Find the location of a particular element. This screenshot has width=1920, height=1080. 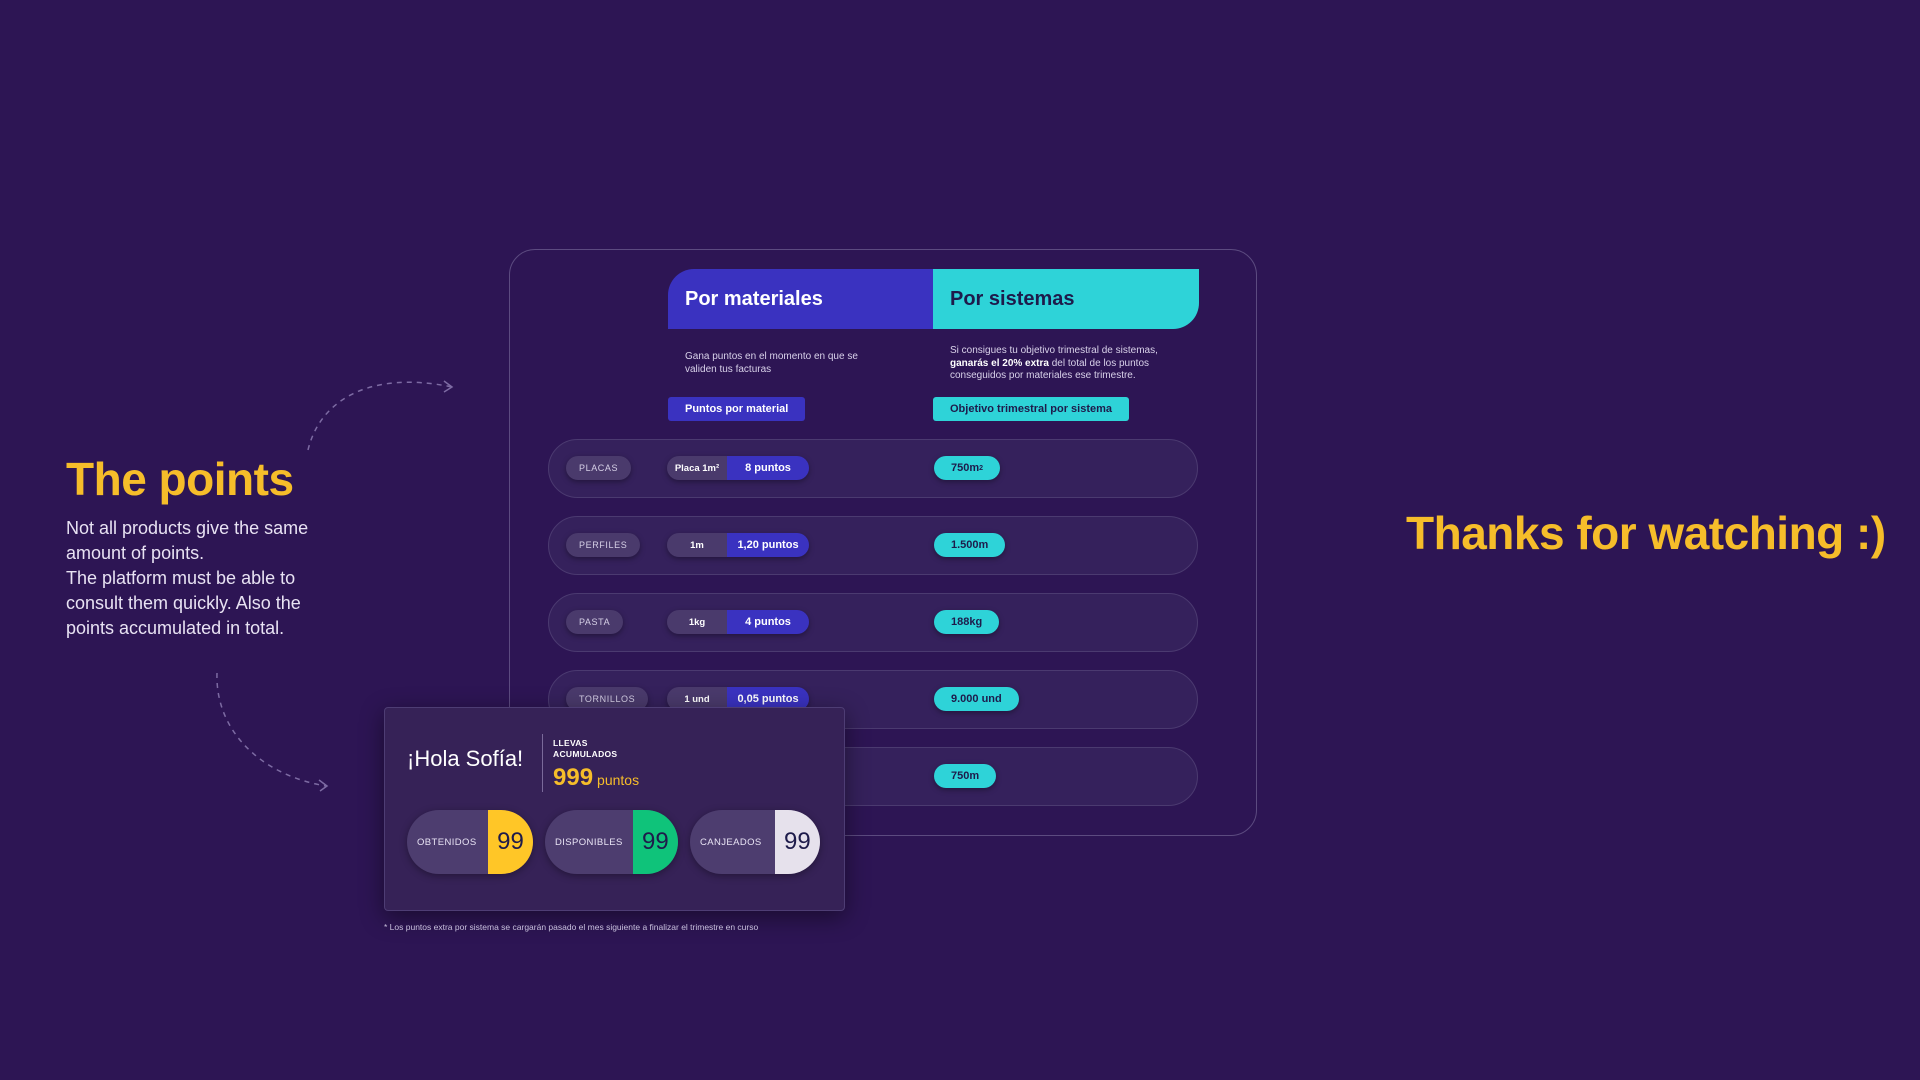

table-row: PASTA 1kg 4 puntos 188kg is located at coordinates (873, 622).